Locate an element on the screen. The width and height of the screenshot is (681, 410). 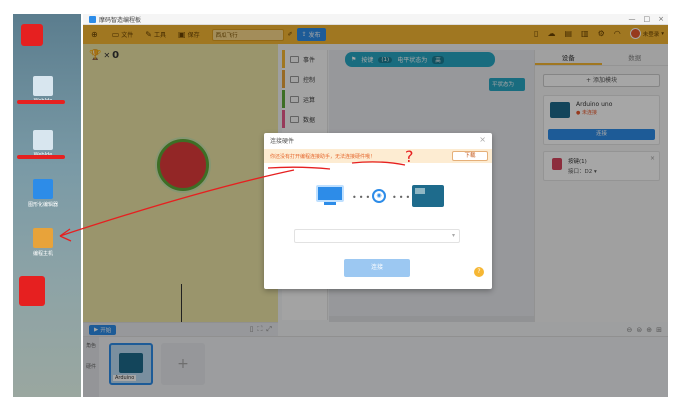
close-button: × is located at coordinates (661, 19).